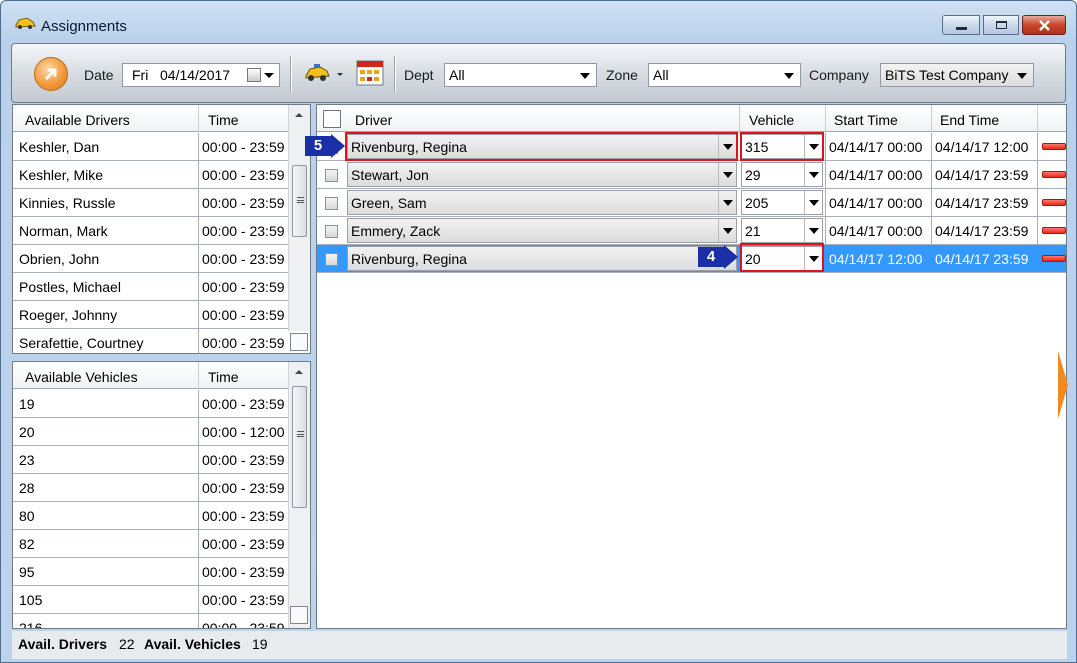 This screenshot has width=1077, height=663. Describe the element at coordinates (1001, 25) in the screenshot. I see `maximize-button` at that location.